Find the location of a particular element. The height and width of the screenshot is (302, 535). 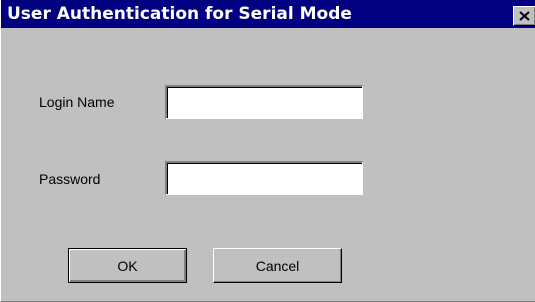

login-name-label: Login Name is located at coordinates (77, 102).